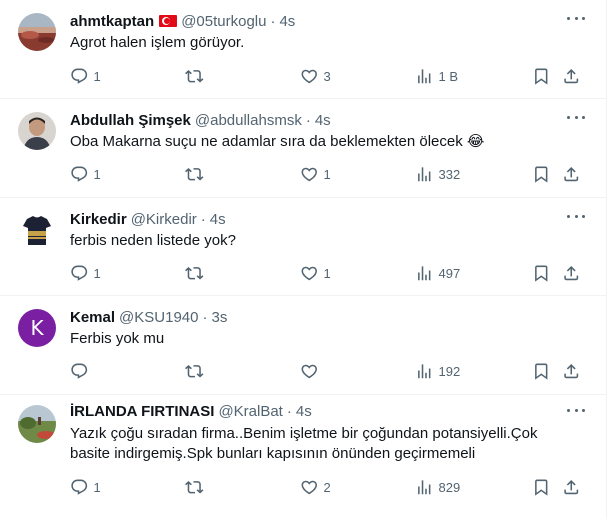 The width and height of the screenshot is (607, 519). I want to click on like-button: 3, so click(315, 76).